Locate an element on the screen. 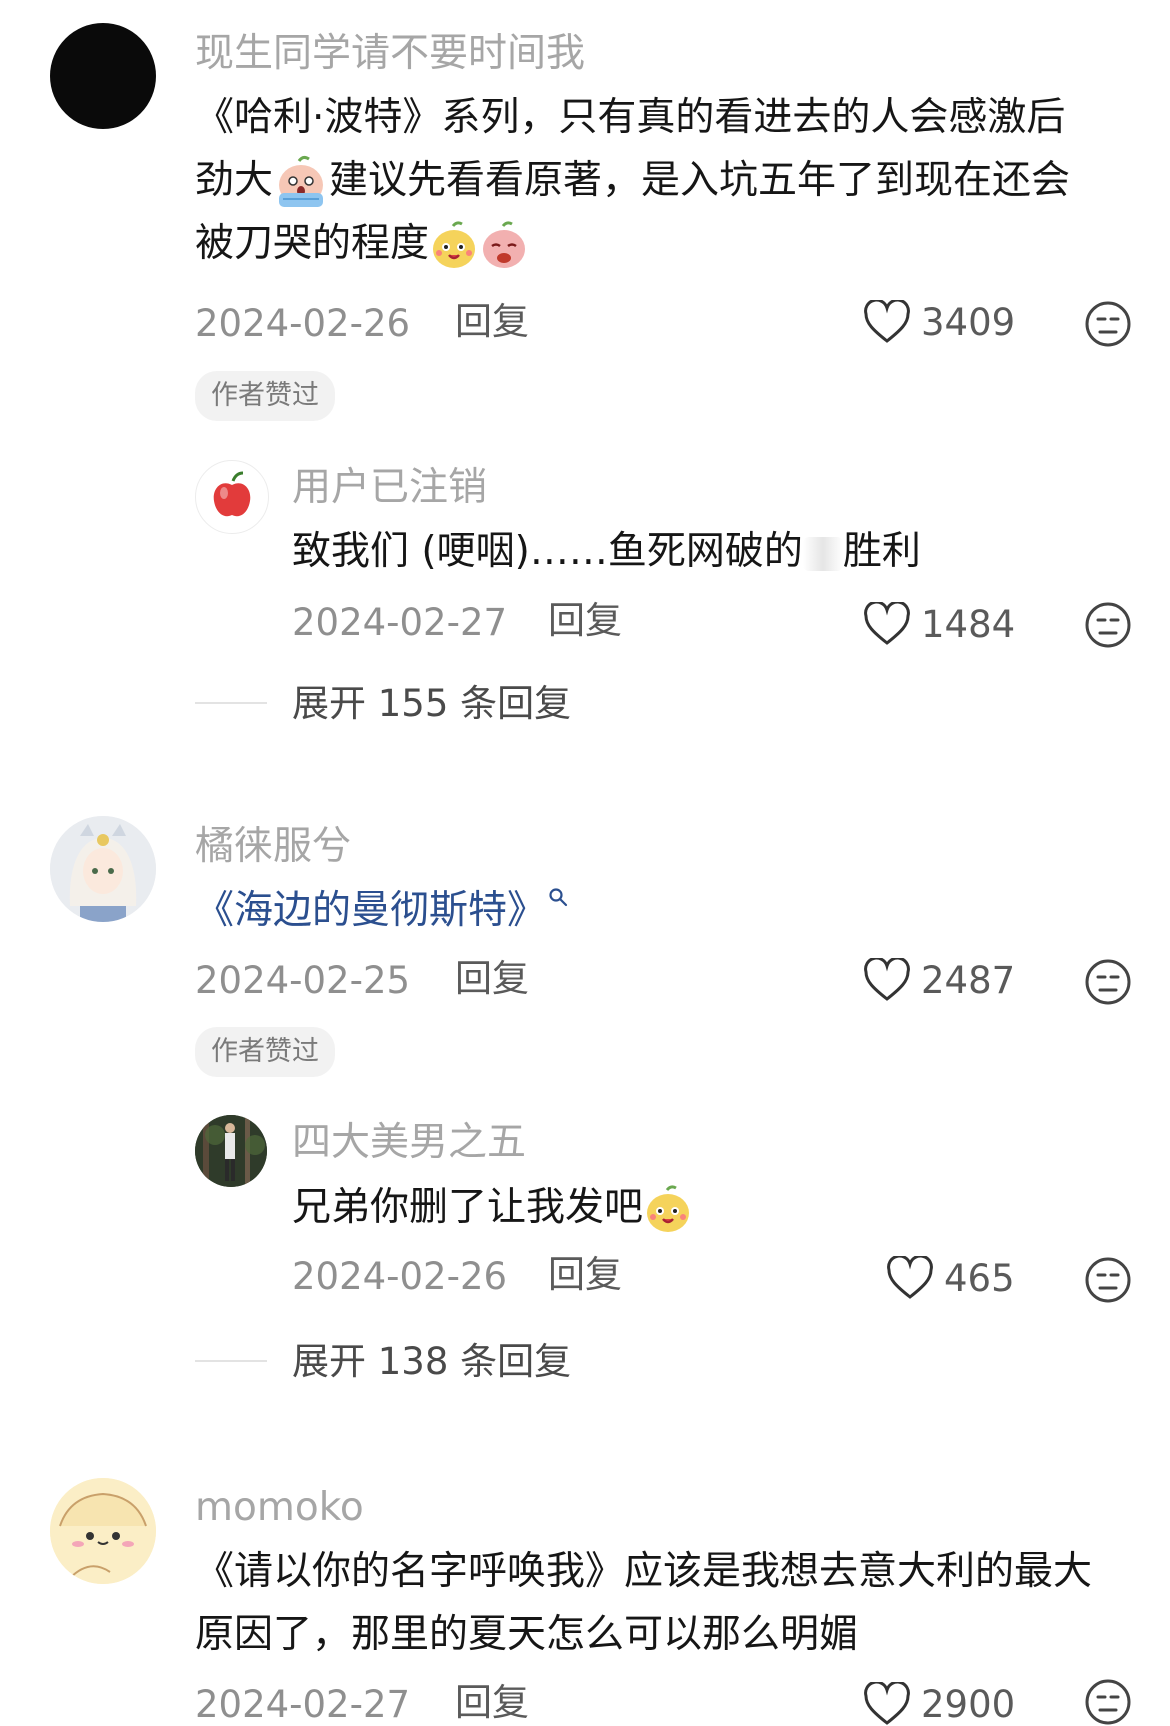 The width and height of the screenshot is (1170, 1726). like-button: 465 is located at coordinates (950, 1278).